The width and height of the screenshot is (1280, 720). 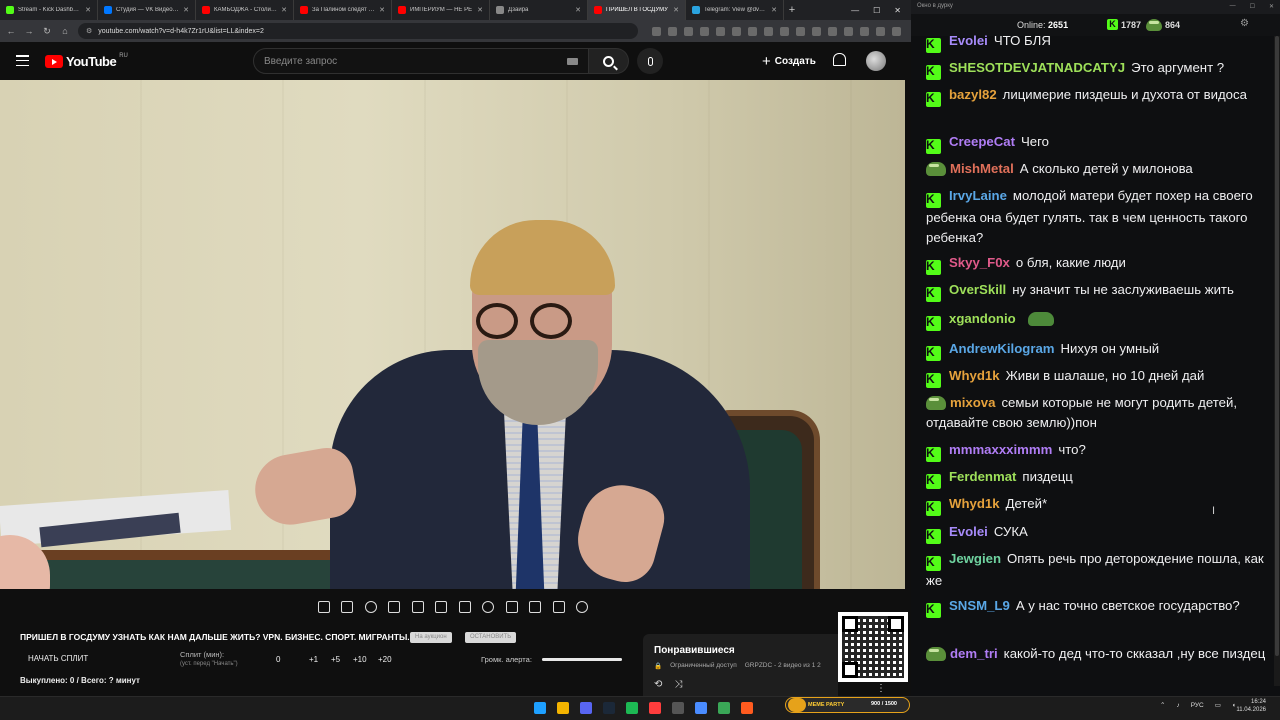 I want to click on watch-later-icon, so click(x=394, y=607).